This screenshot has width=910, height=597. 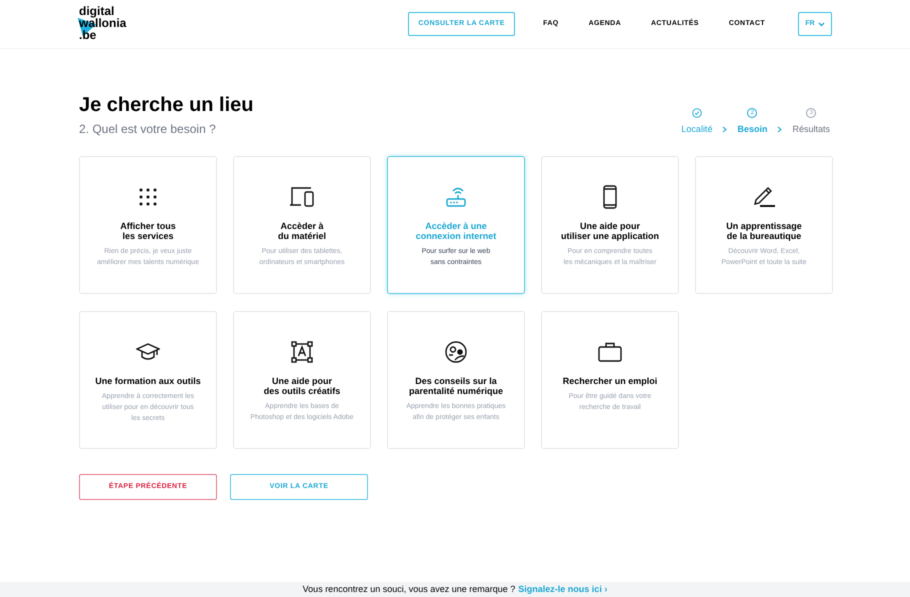 I want to click on page-title: Je cherche un lieu, so click(x=167, y=105).